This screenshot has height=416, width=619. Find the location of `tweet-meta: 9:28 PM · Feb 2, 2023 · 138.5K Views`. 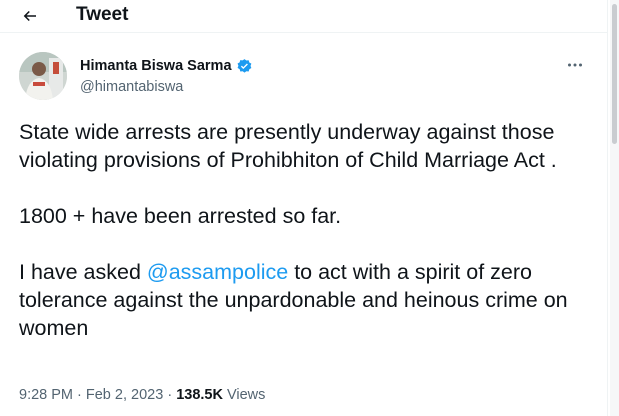

tweet-meta: 9:28 PM · Feb 2, 2023 · 138.5K Views is located at coordinates (142, 395).